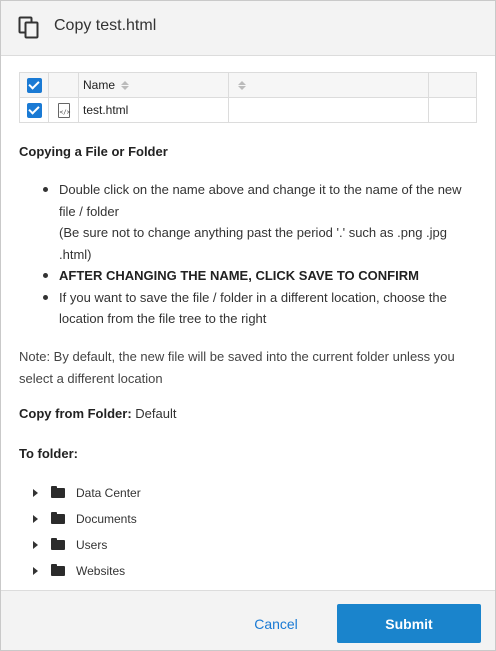 The image size is (496, 651). I want to click on file-table: Name </> test.html, so click(248, 97).